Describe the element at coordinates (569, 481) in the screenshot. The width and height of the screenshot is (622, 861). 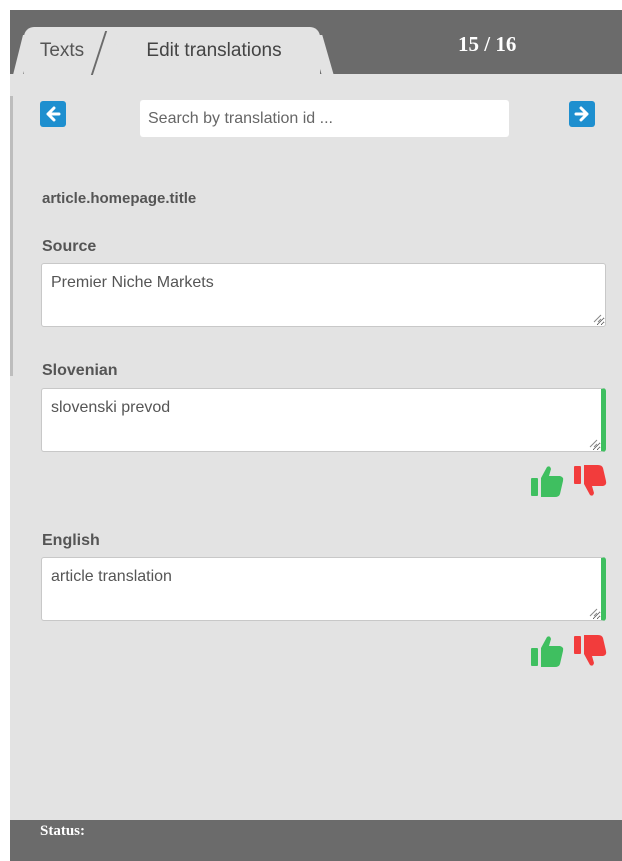
I see `slovenian-vote-controls` at that location.